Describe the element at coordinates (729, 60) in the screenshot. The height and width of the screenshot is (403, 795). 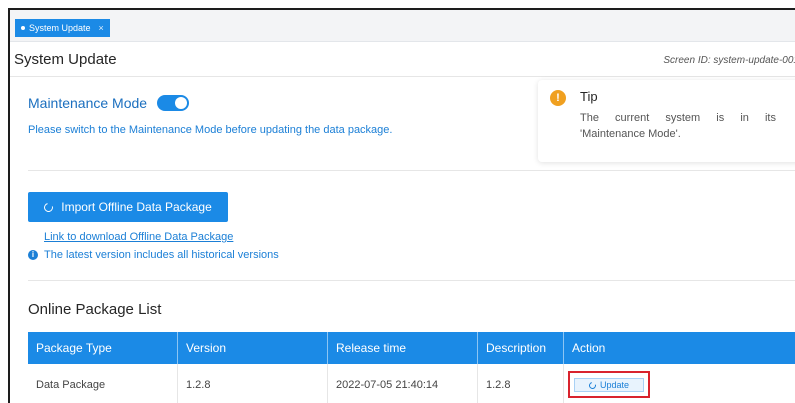
I see `screen-id: Screen ID: system-update-001` at that location.